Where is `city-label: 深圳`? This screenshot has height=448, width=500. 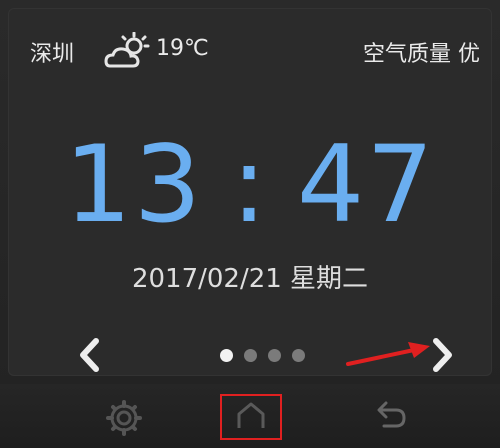
city-label: 深圳 is located at coordinates (52, 54).